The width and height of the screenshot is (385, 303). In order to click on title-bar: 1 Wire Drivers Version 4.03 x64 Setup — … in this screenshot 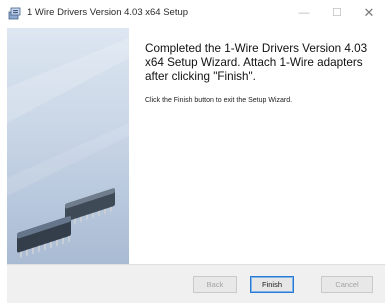, I will do `click(192, 14)`.